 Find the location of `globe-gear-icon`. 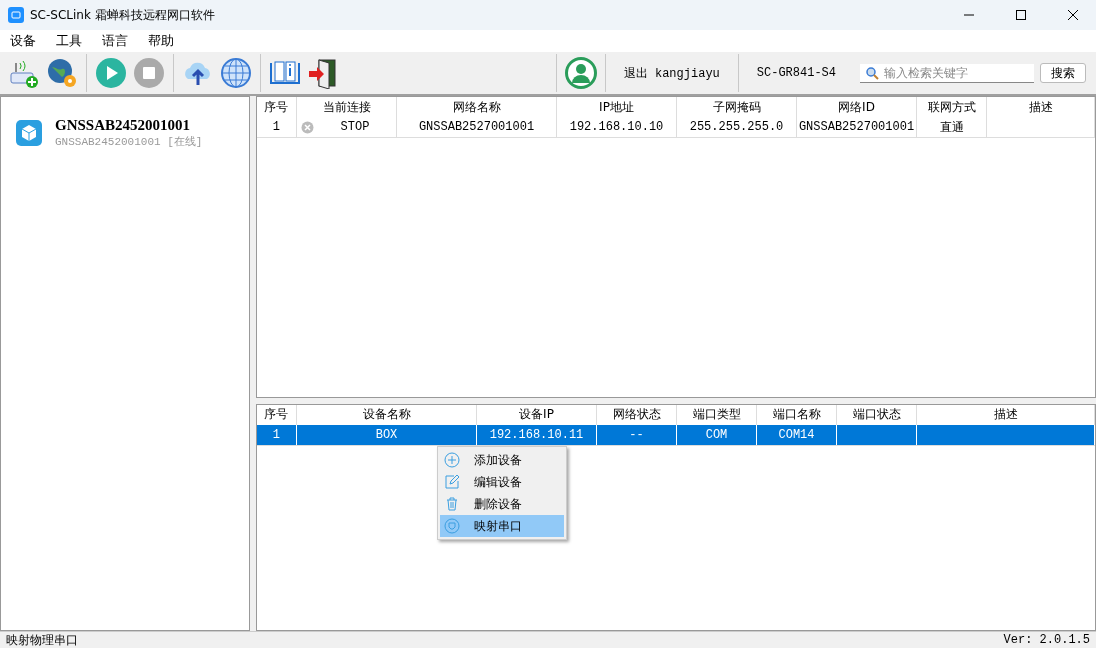

globe-gear-icon is located at coordinates (62, 73).